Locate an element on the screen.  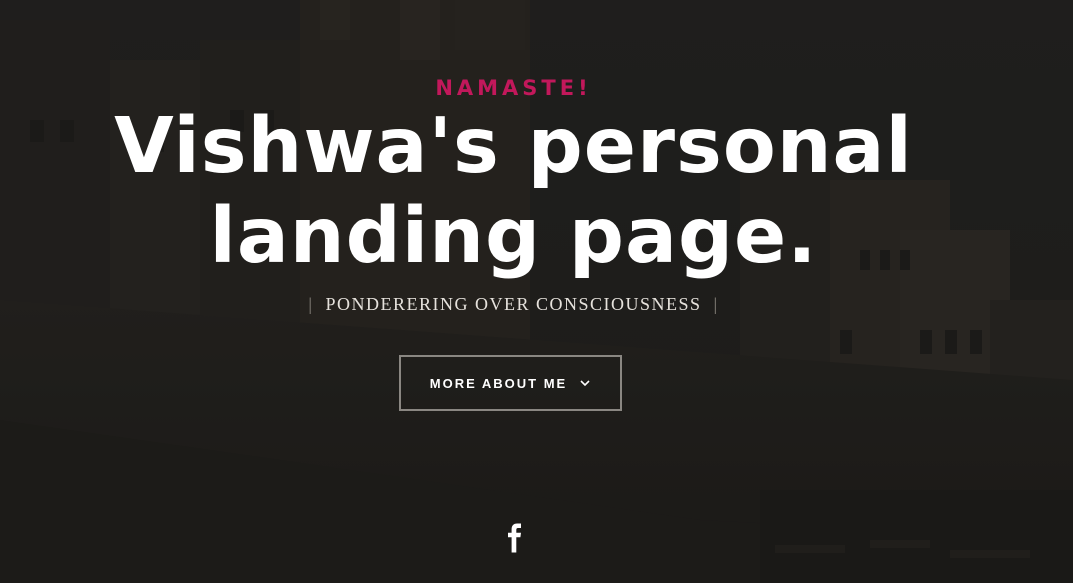
headline-line-1: Vishwa's personal is located at coordinates (513, 146).